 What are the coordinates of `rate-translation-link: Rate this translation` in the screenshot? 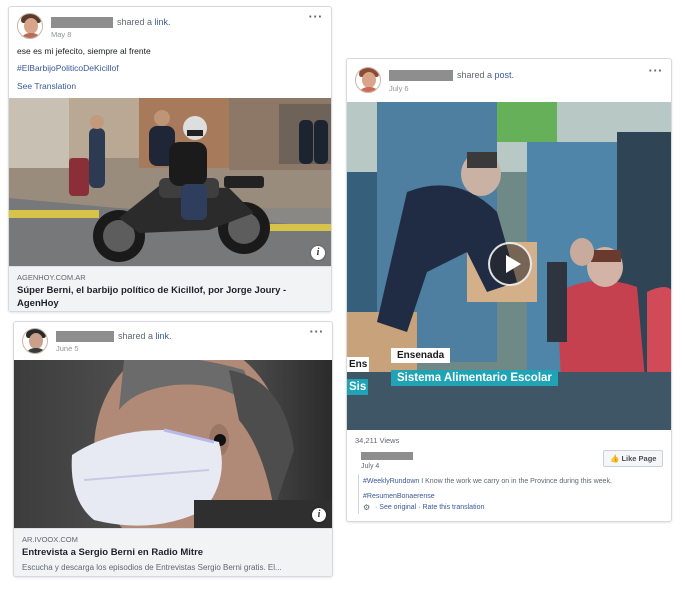 It's located at (453, 507).